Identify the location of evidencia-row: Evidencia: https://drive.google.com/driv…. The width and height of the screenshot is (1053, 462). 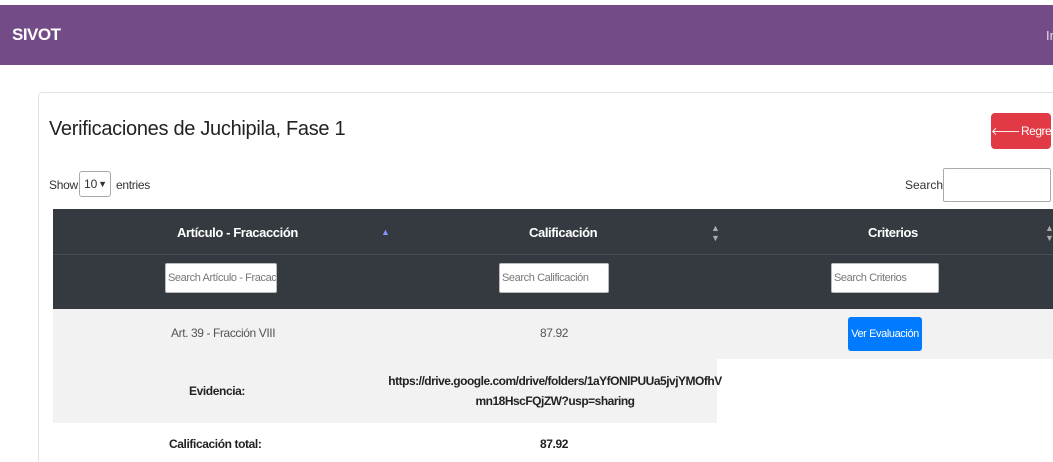
(387, 391).